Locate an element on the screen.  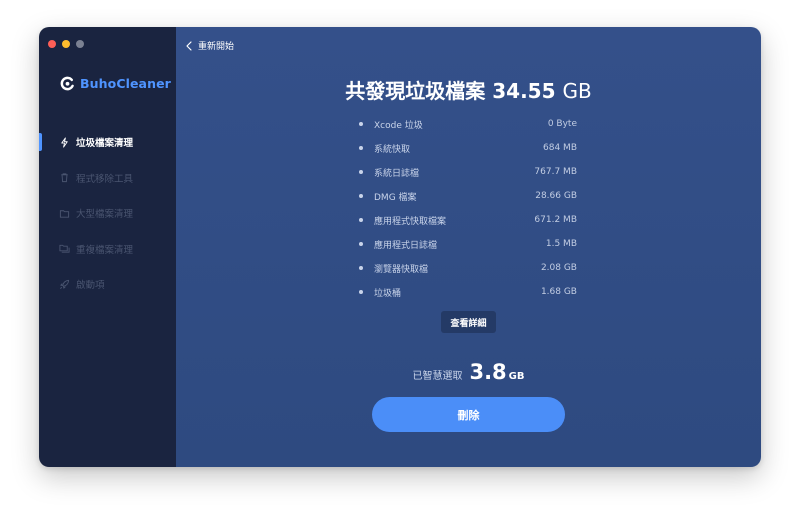
app-brand: BuhoCleaner is located at coordinates (115, 83).